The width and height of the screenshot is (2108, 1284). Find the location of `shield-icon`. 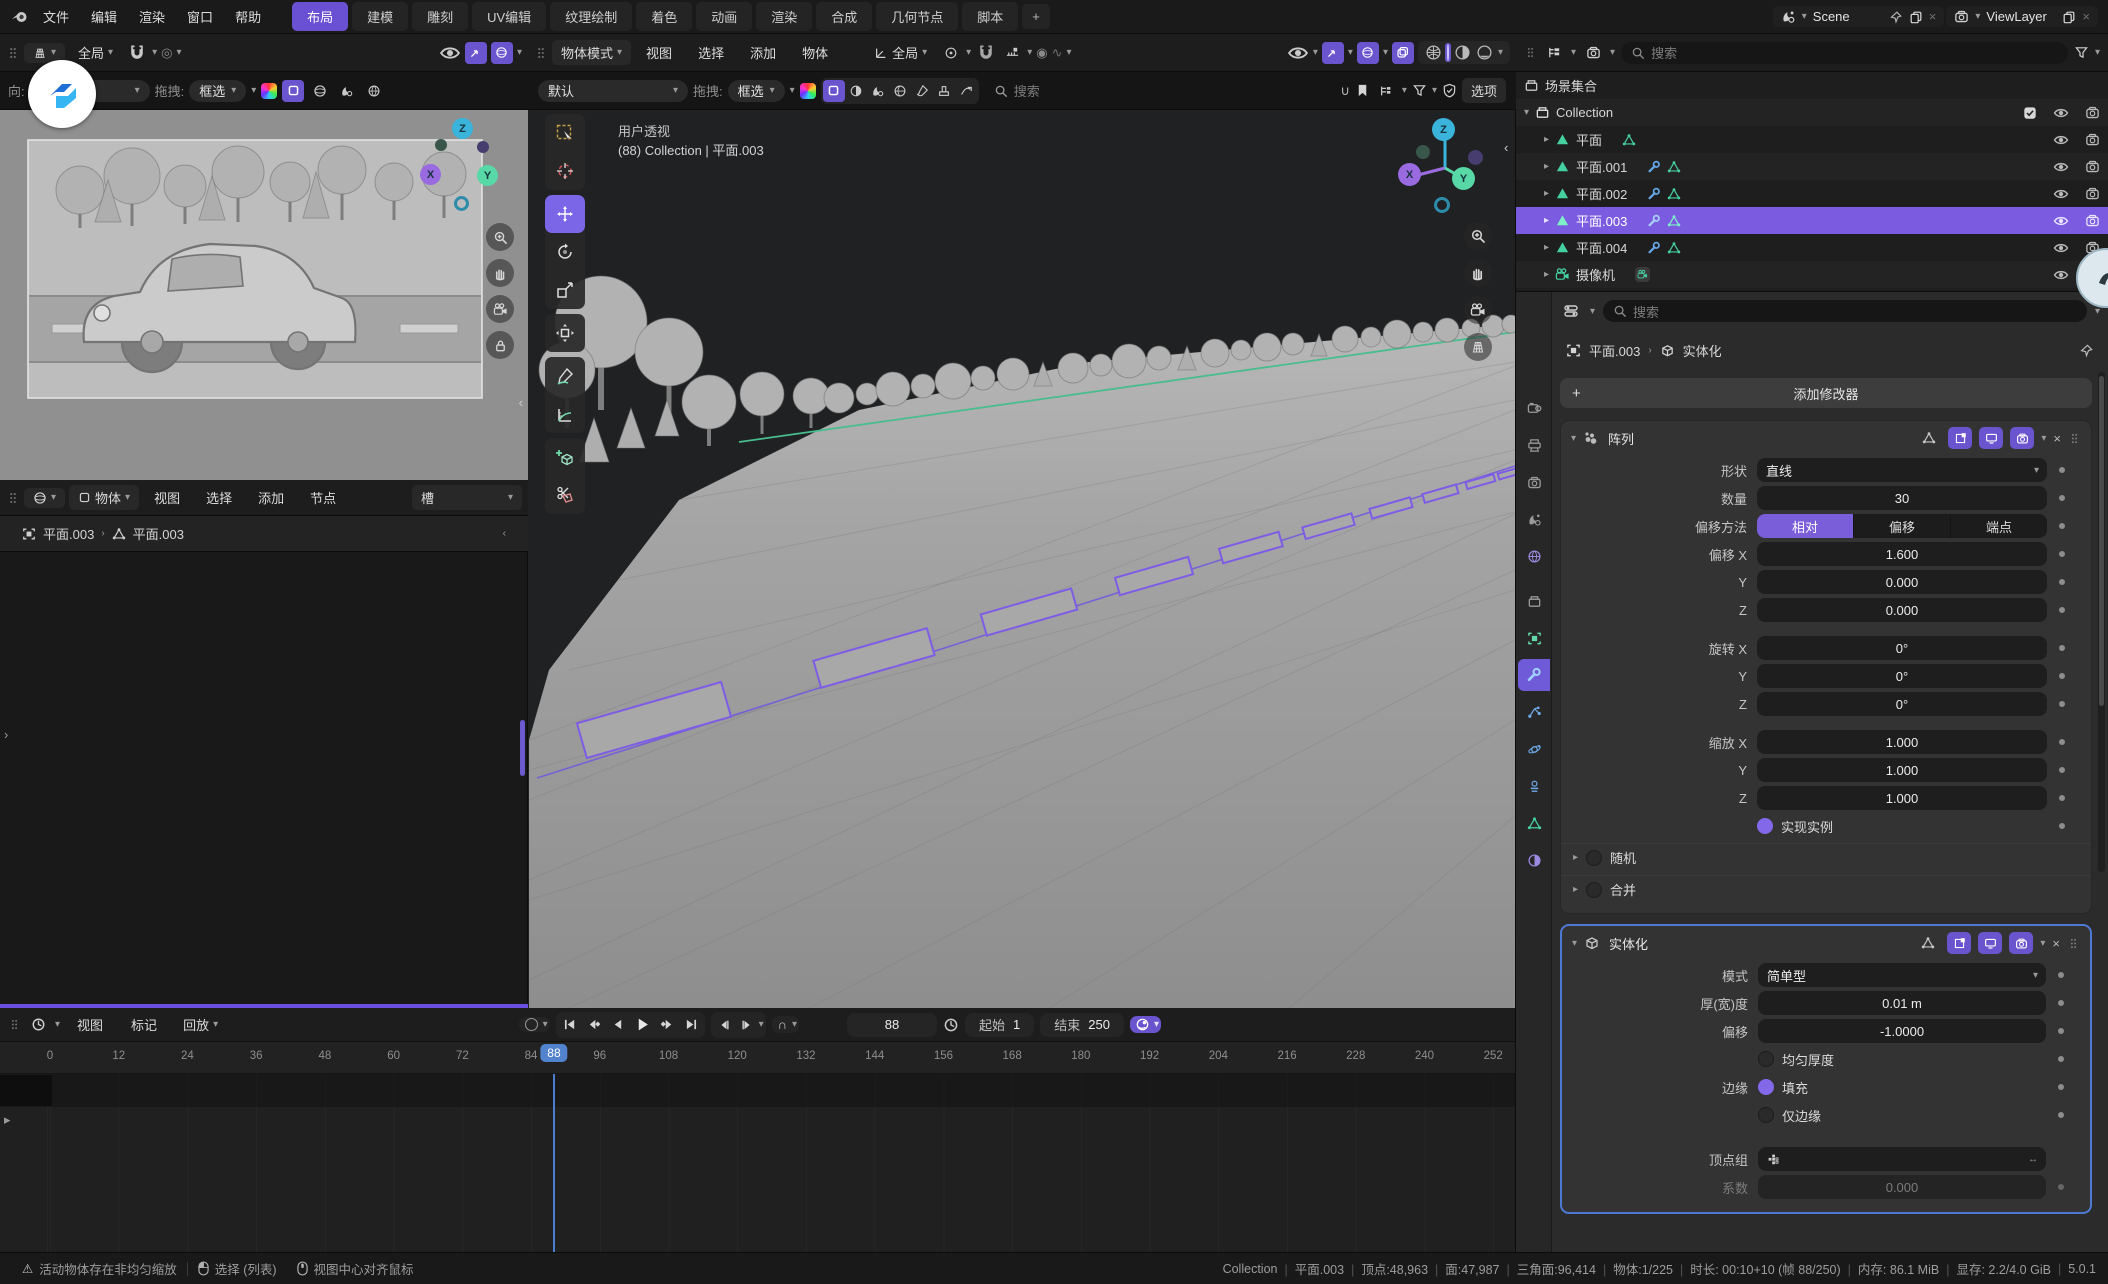

shield-icon is located at coordinates (1449, 90).